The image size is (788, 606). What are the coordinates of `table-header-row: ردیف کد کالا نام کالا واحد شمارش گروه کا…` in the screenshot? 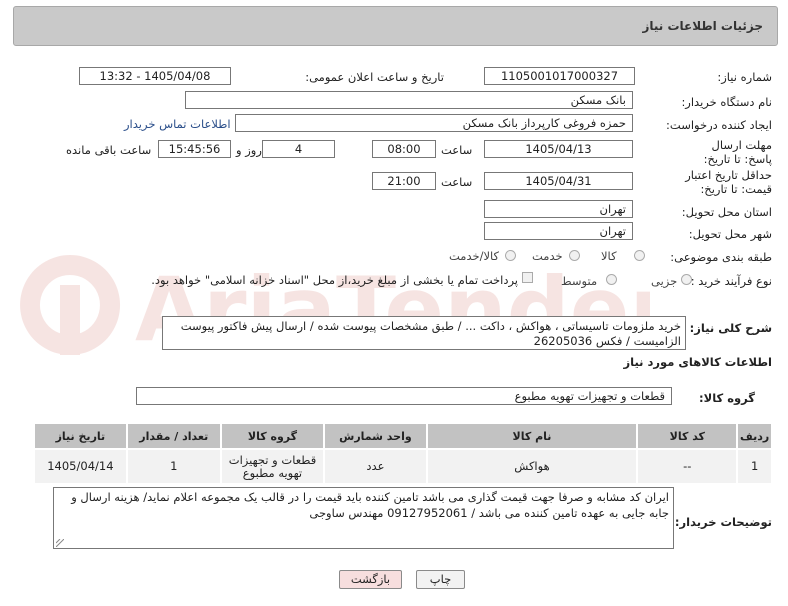 It's located at (402, 436).